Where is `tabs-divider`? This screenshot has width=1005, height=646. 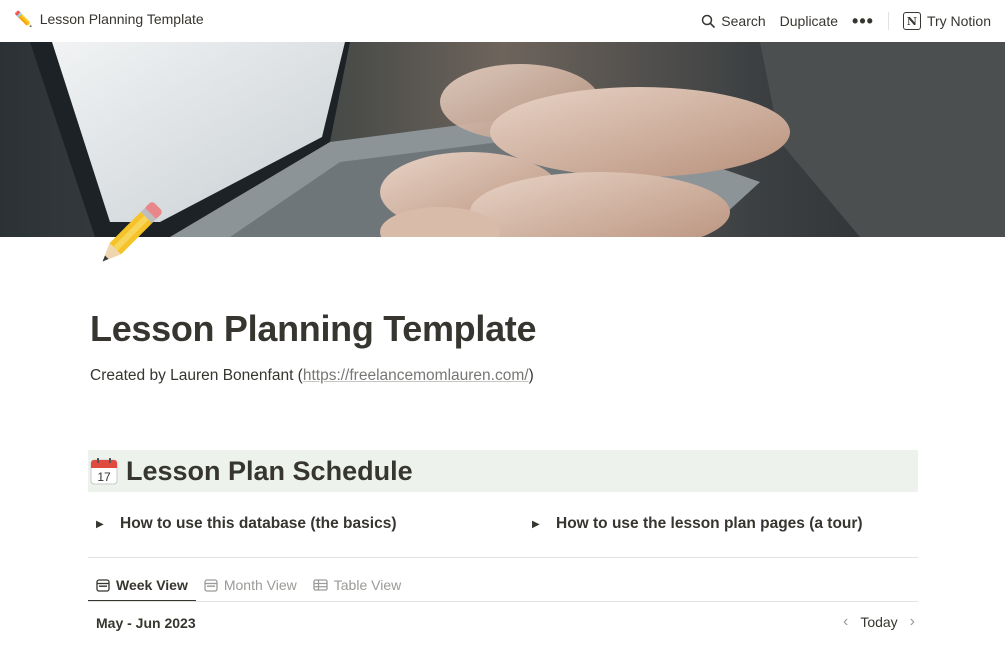 tabs-divider is located at coordinates (503, 601).